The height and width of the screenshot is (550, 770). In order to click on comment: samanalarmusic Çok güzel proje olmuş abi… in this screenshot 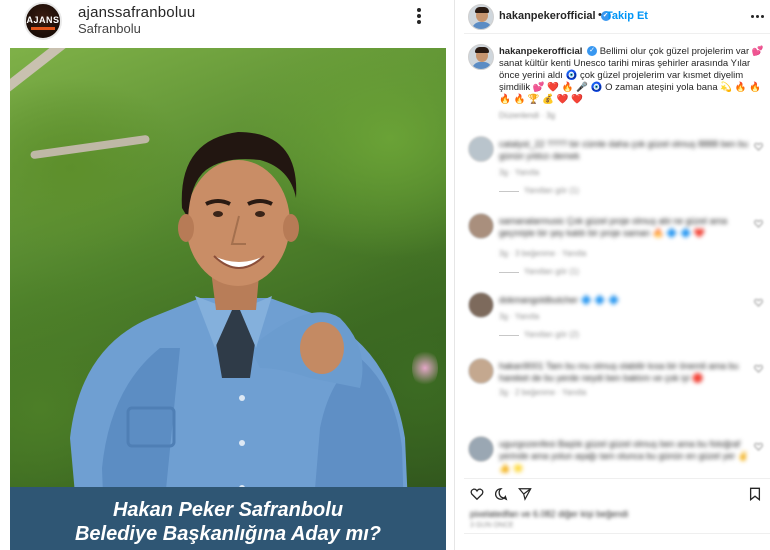, I will do `click(617, 248)`.